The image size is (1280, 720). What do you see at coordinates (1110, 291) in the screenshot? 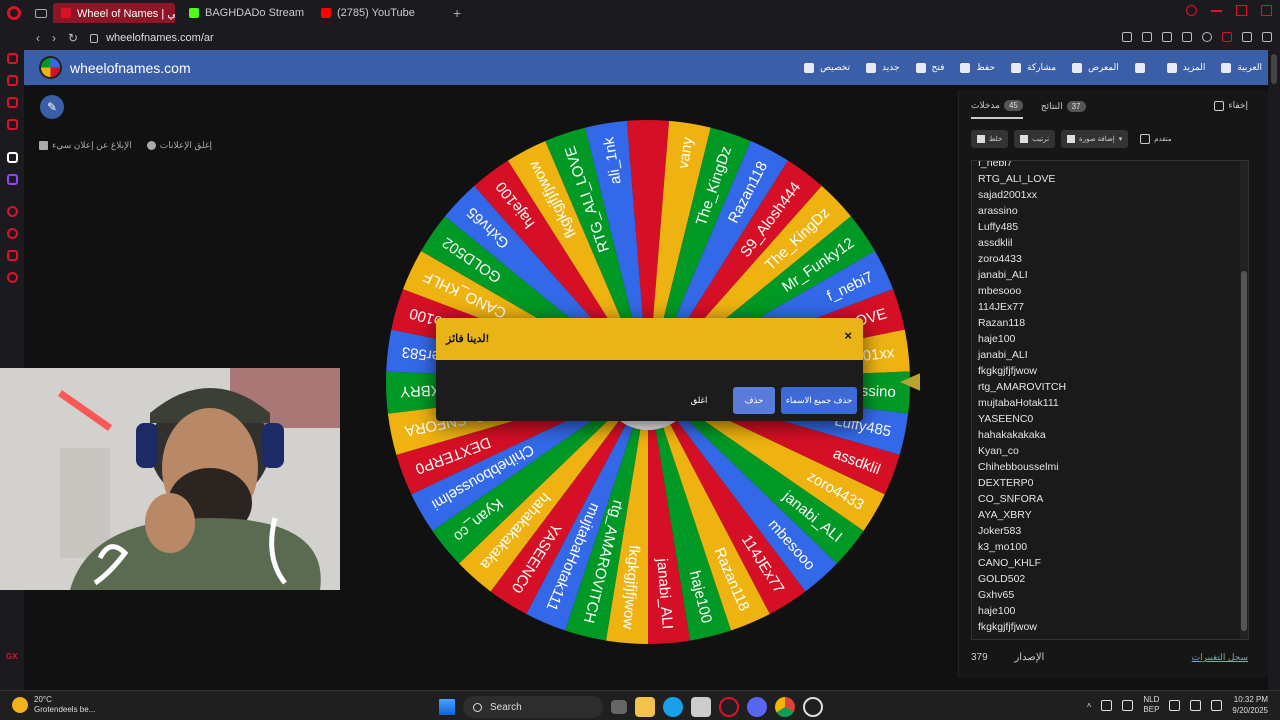
I see `entry-item: mbesooo` at bounding box center [1110, 291].